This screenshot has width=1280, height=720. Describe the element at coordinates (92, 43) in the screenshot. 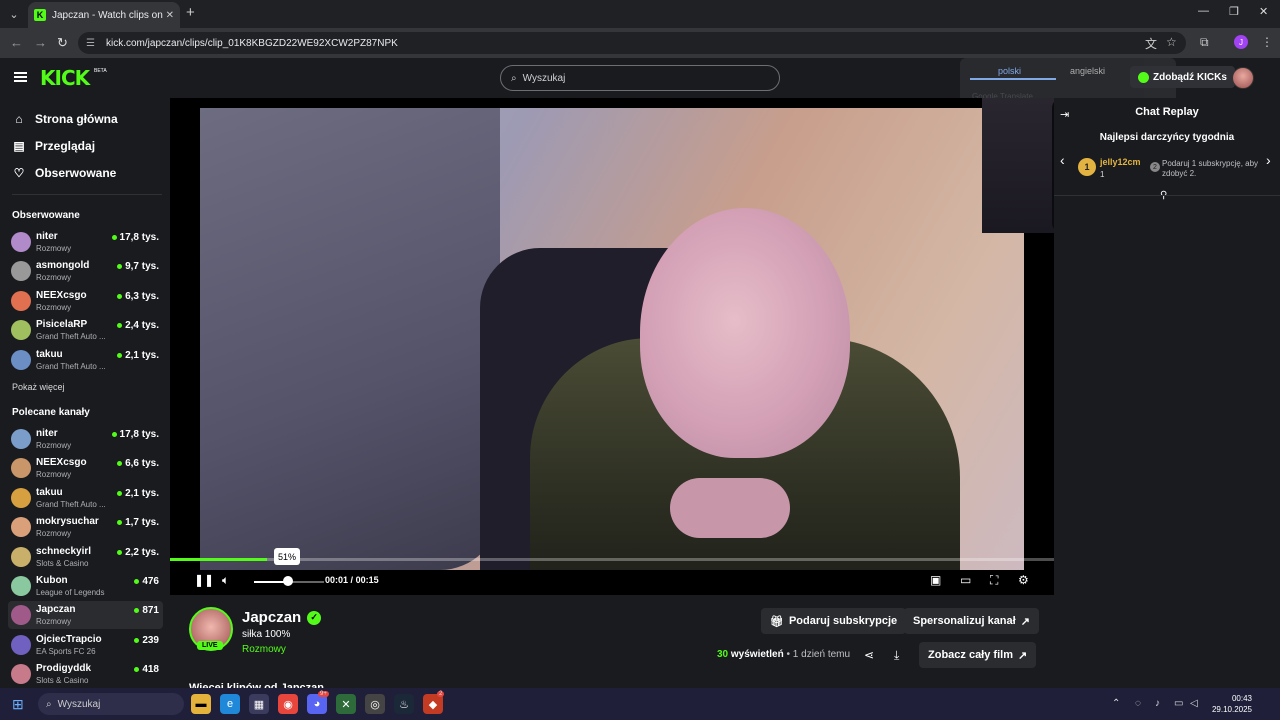

I see `site-info-icon: ☰` at that location.